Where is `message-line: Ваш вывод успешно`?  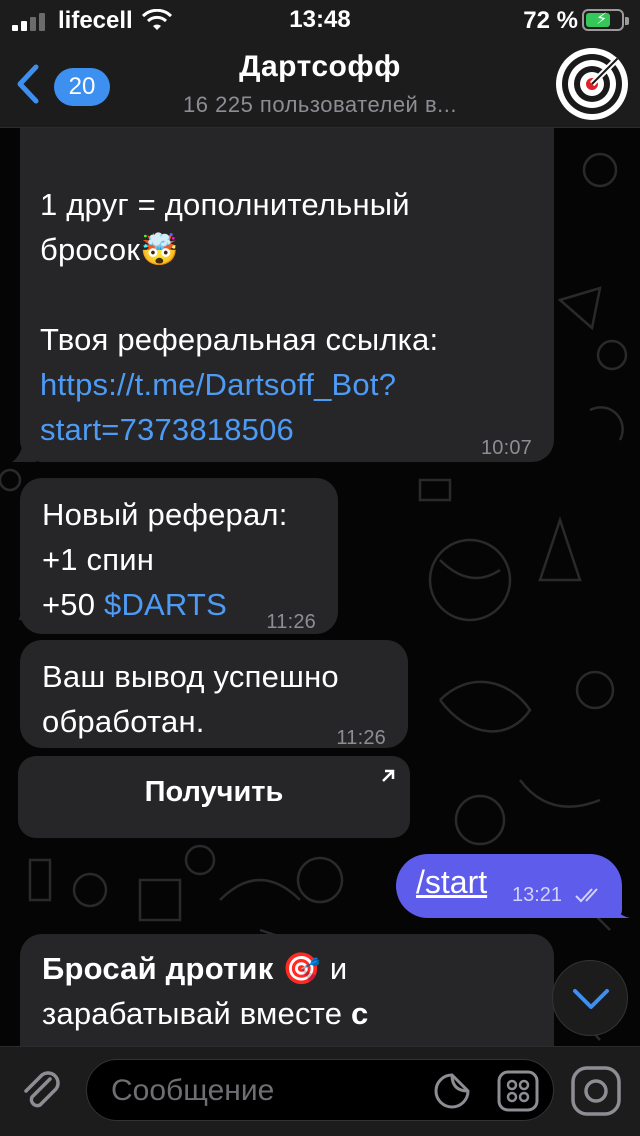 message-line: Ваш вывод успешно is located at coordinates (190, 676).